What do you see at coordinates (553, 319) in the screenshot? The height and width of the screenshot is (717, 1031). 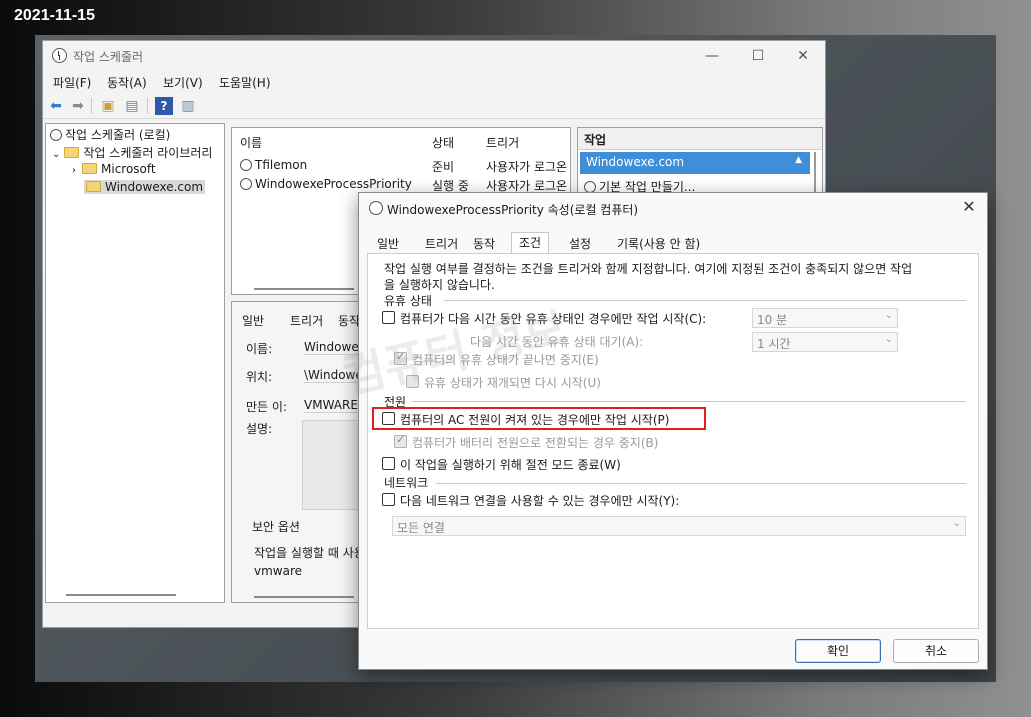 I see `idle-only-label: 컴퓨터가 다음 시간 동안 유휴 상태인 경우에만 작업 시작(C):` at bounding box center [553, 319].